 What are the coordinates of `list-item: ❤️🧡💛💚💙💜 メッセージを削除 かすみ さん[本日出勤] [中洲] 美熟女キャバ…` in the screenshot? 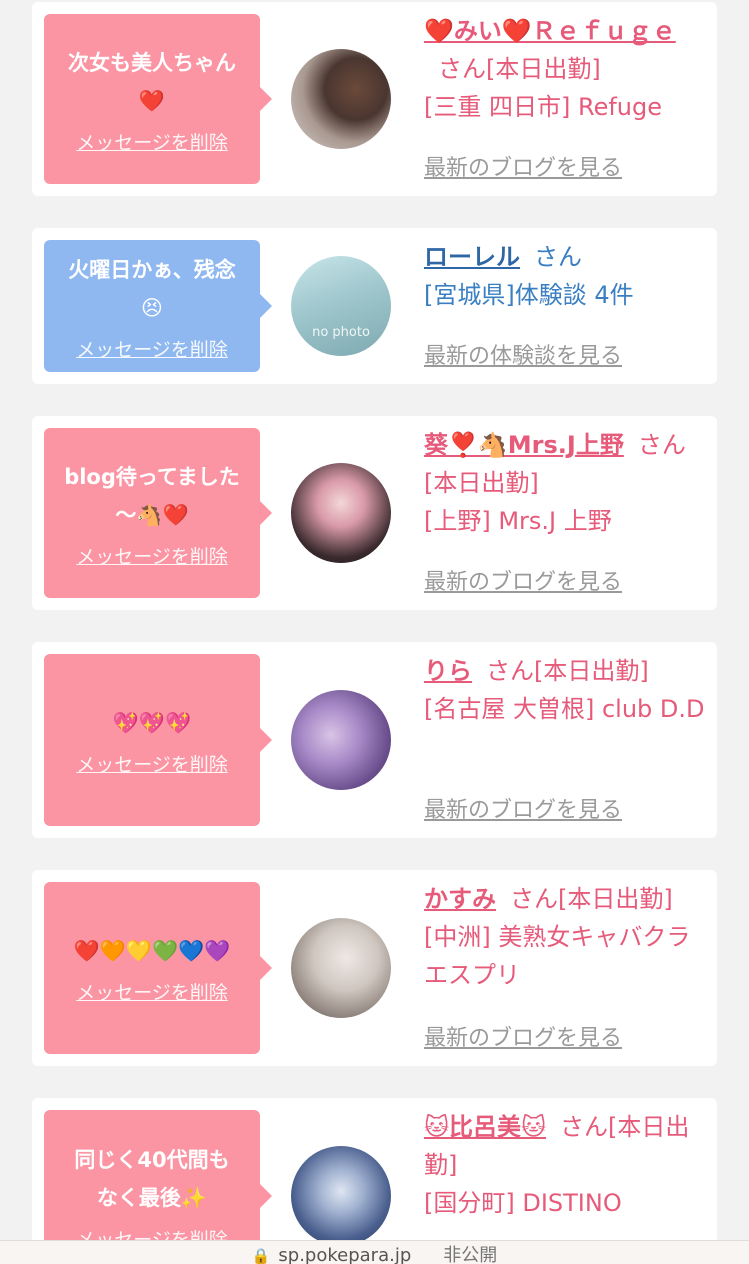 It's located at (374, 968).